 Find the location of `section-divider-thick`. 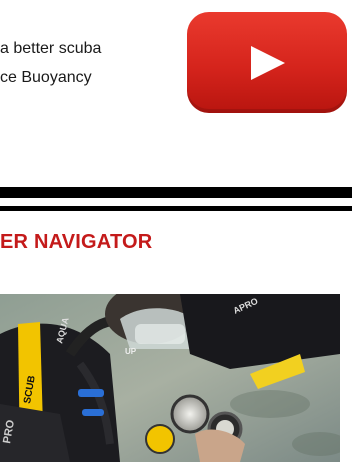

section-divider-thick is located at coordinates (176, 192).